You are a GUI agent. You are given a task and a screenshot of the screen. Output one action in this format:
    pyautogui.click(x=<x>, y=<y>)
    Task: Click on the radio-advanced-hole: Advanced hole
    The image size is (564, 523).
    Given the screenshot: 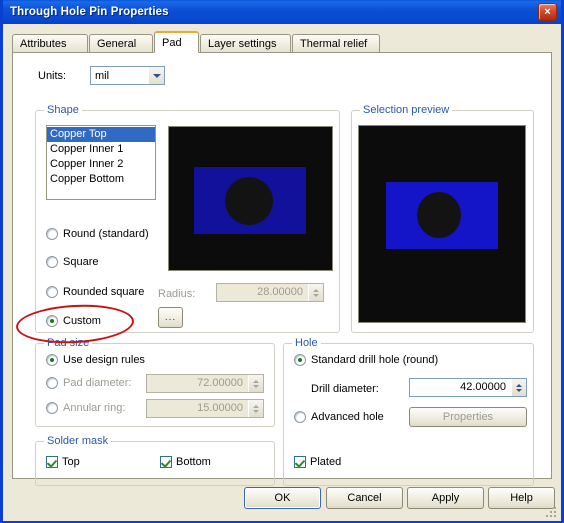 What is the action you would take?
    pyautogui.click(x=339, y=417)
    